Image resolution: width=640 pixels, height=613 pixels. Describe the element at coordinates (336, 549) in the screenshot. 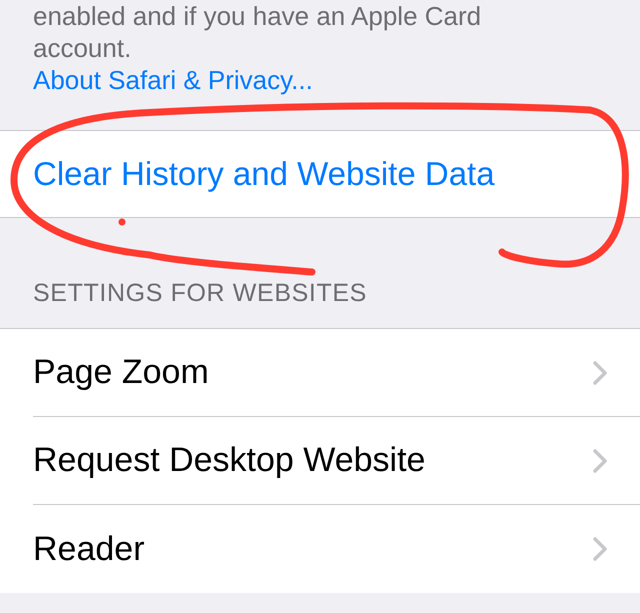

I see `settings-row: Reader` at that location.